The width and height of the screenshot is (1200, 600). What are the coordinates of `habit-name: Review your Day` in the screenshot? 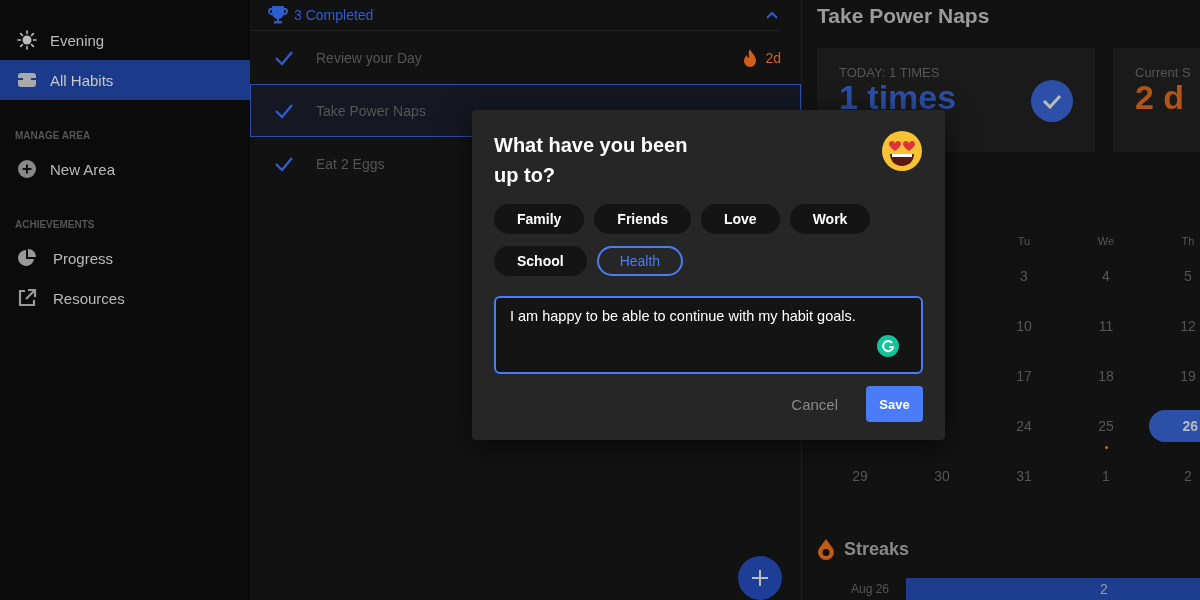 It's located at (369, 57).